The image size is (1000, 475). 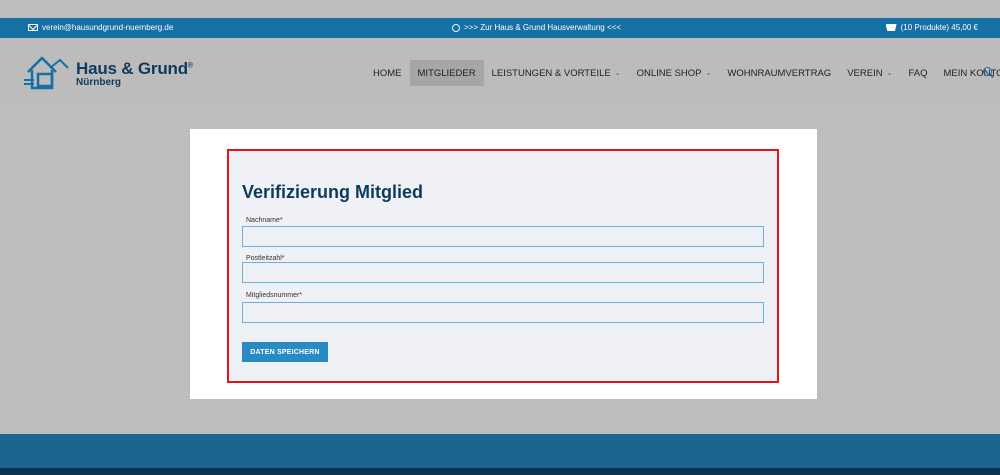 What do you see at coordinates (33, 27) in the screenshot?
I see `mail-icon` at bounding box center [33, 27].